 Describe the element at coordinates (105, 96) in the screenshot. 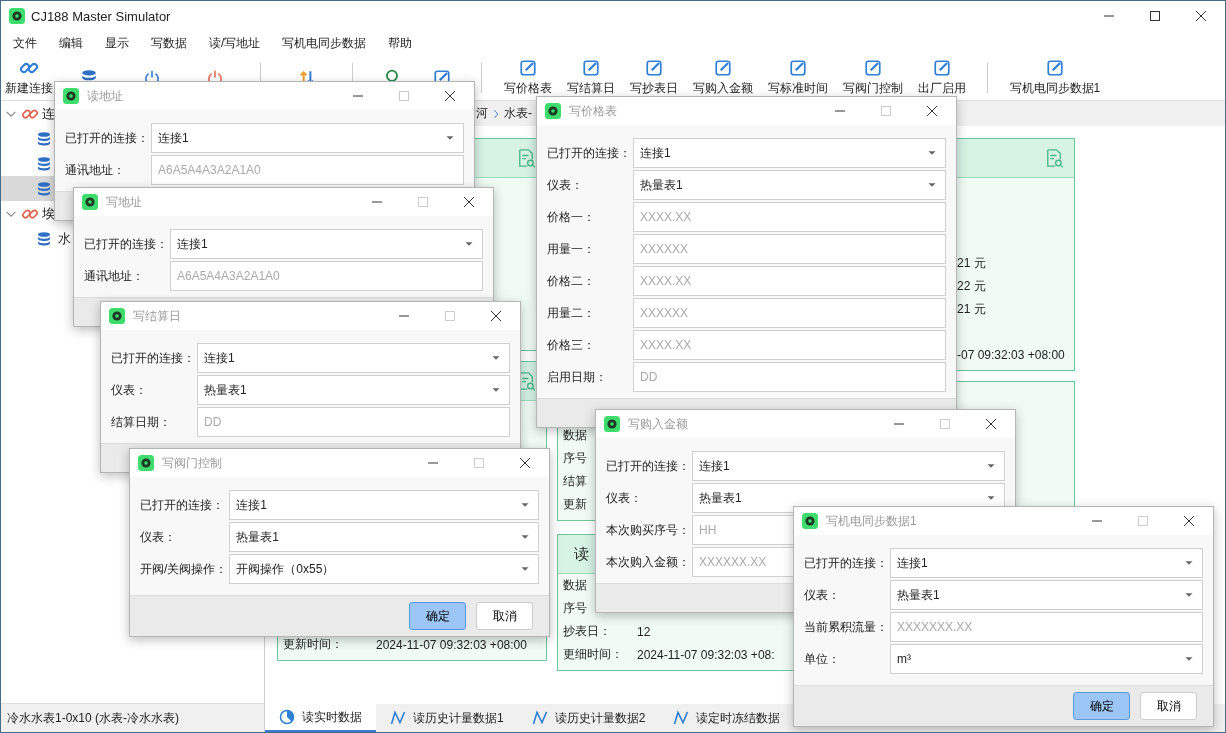

I see `dialog-title: 读地址` at that location.